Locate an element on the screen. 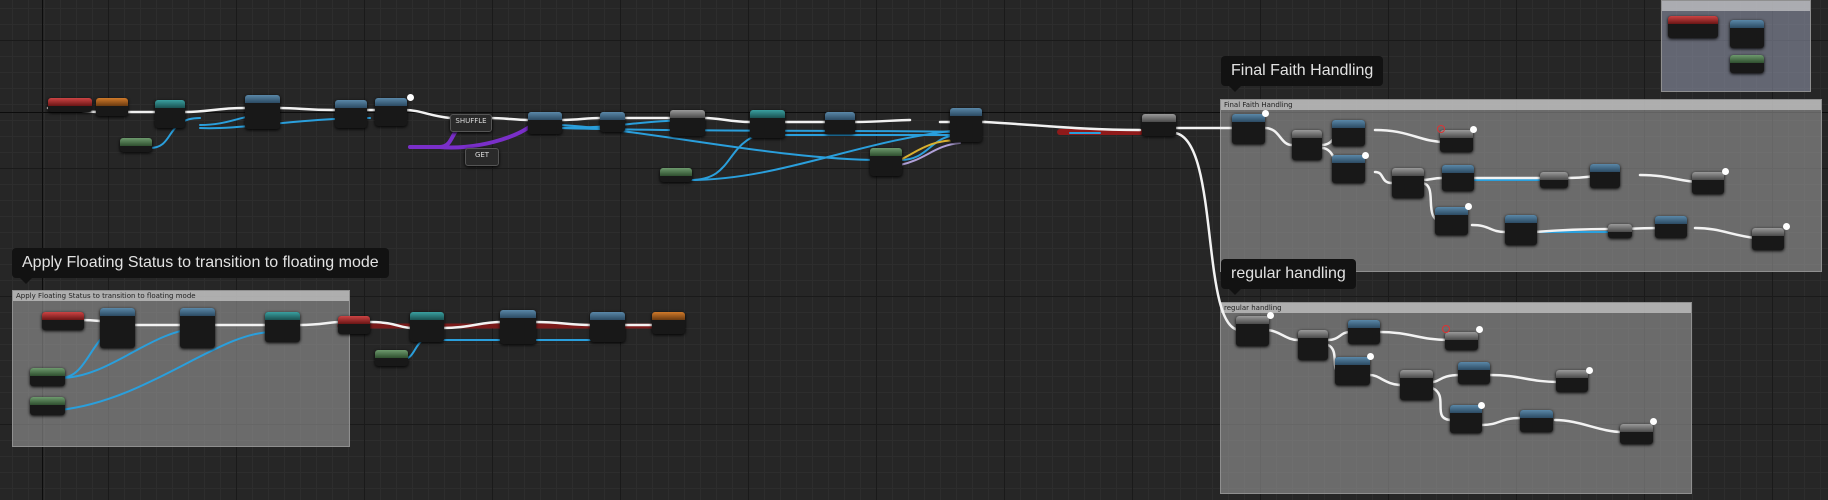  node-title: GET is located at coordinates (482, 155).